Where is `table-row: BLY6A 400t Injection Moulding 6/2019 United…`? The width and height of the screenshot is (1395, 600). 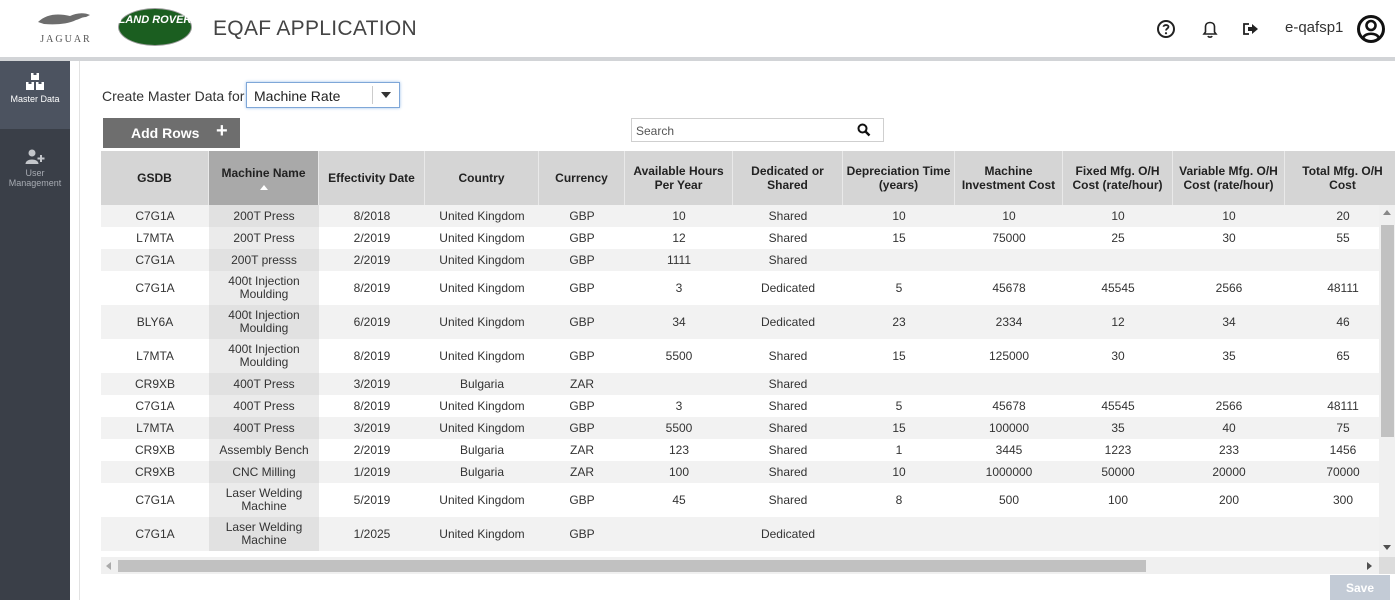 table-row: BLY6A 400t Injection Moulding 6/2019 United… is located at coordinates (748, 322).